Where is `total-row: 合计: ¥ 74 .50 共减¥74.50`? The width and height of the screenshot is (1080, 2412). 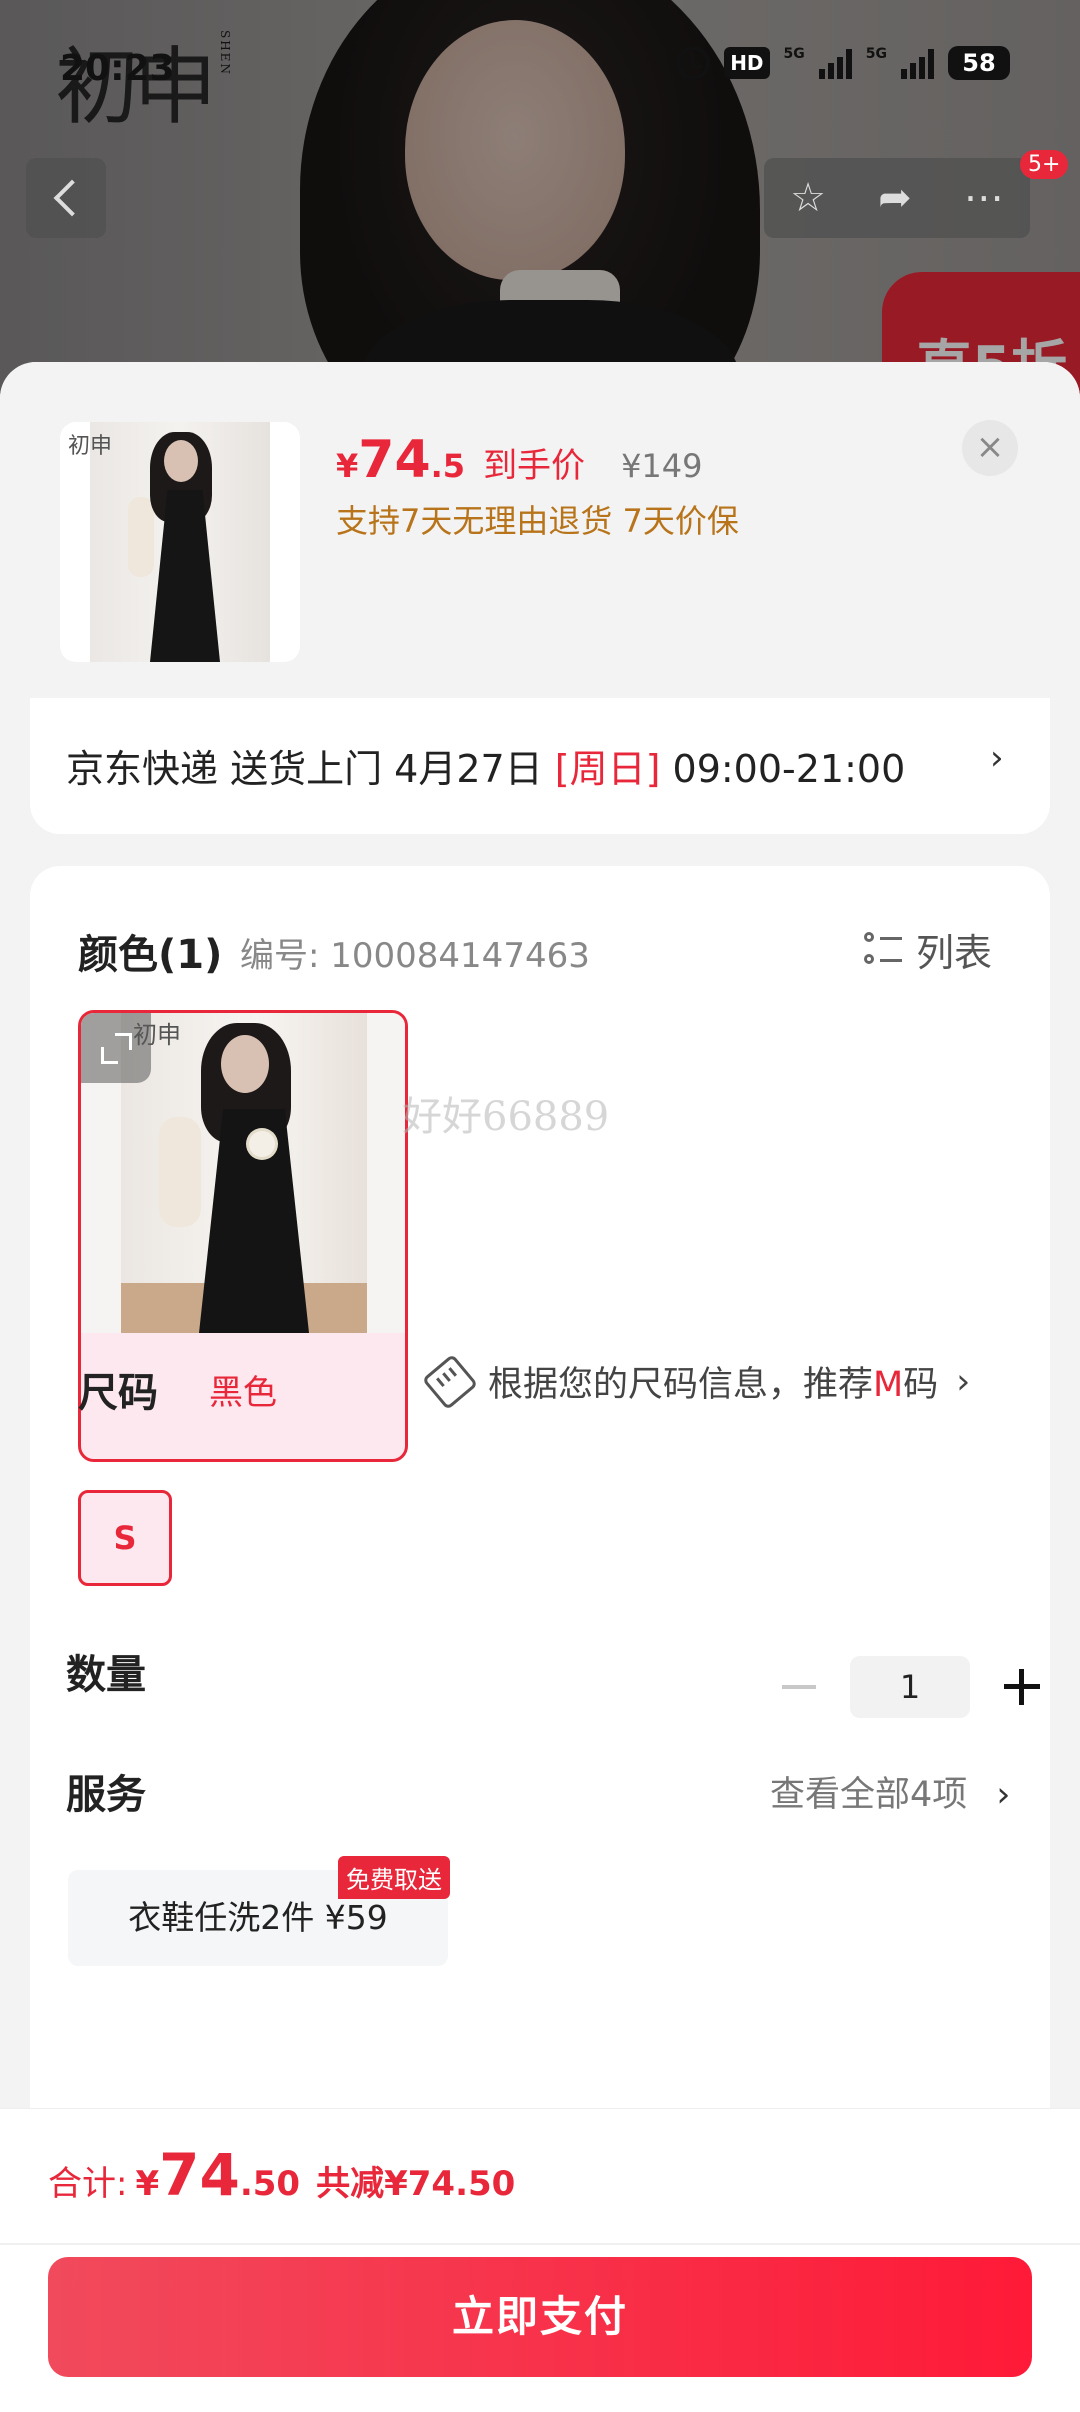 total-row: 合计: ¥ 74 .50 共减¥74.50 is located at coordinates (281, 2175).